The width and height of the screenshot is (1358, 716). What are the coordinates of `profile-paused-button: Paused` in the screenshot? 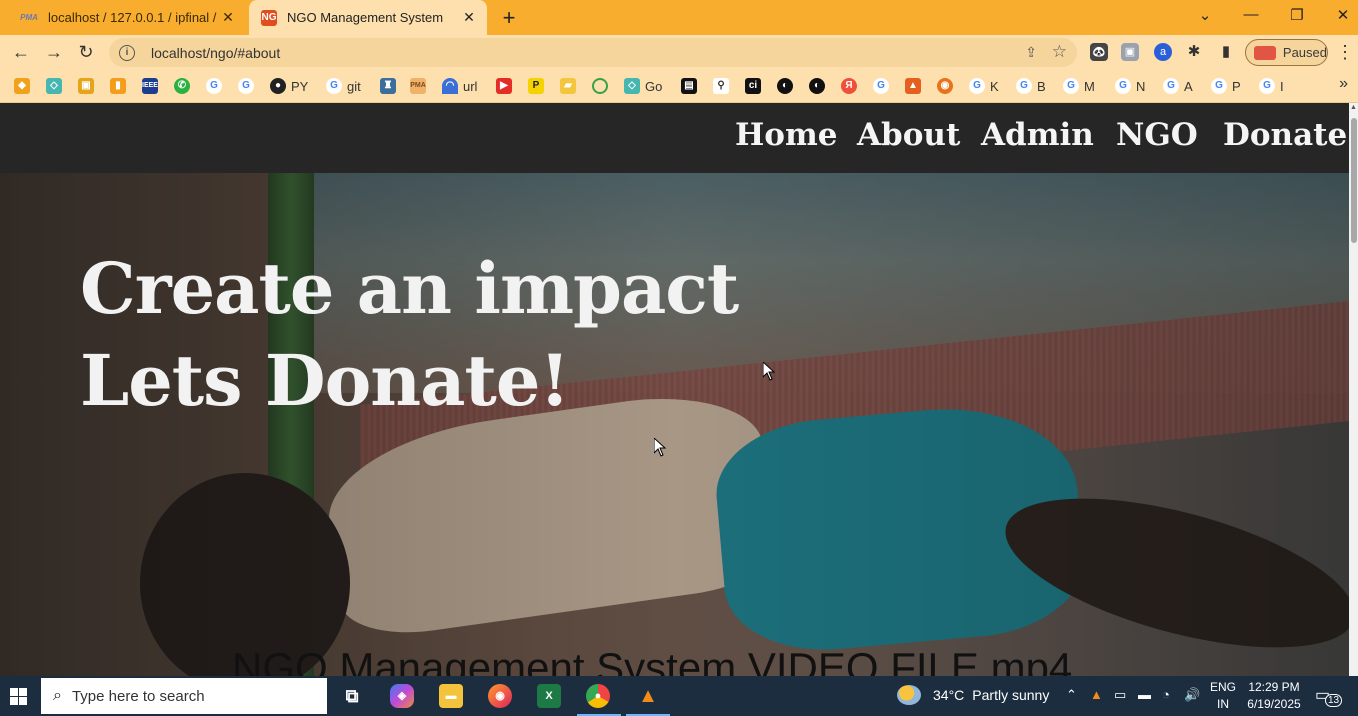 It's located at (1286, 52).